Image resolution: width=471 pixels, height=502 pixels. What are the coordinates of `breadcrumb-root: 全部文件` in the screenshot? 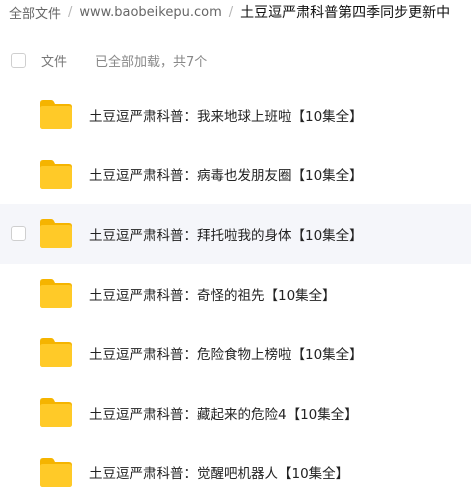 It's located at (35, 12).